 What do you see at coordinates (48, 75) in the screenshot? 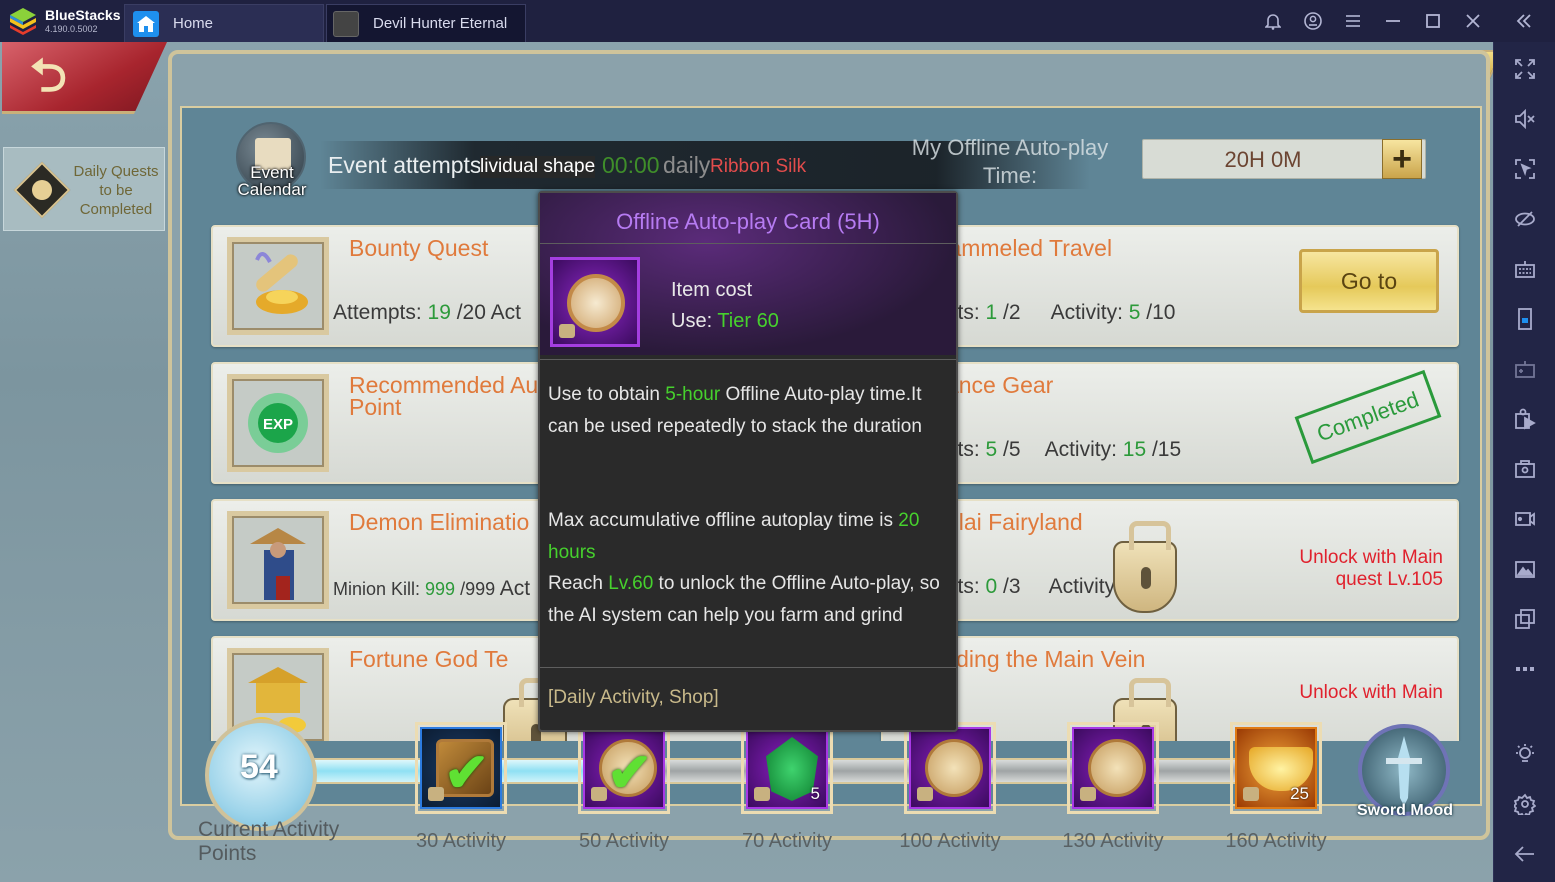
I see `return-arrow-icon: ⮌` at bounding box center [48, 75].